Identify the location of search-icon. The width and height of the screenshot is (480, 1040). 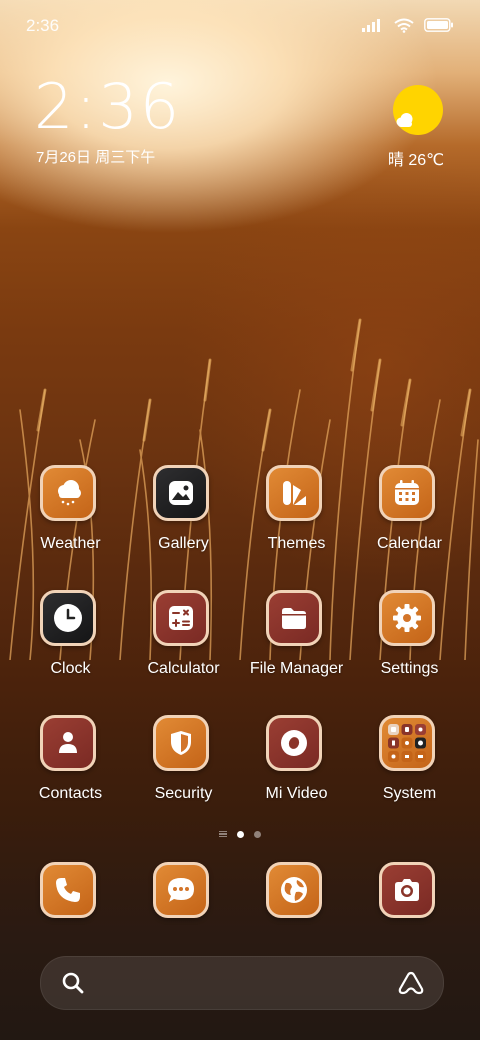
(73, 983).